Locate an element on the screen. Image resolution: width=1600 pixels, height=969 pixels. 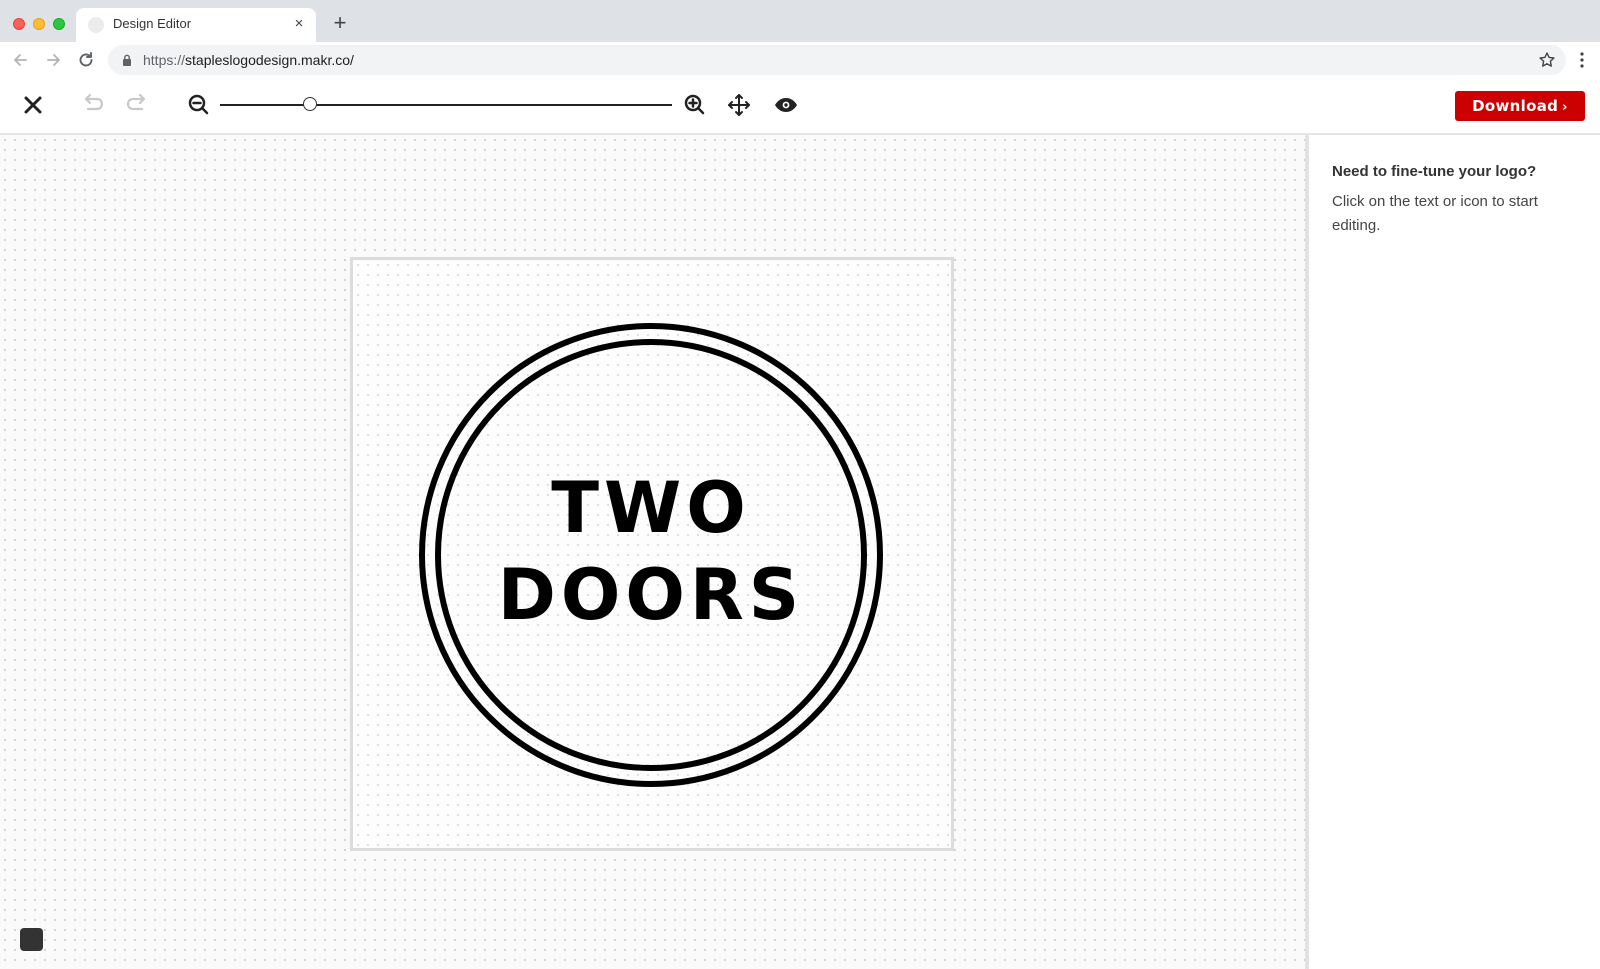
close-icon is located at coordinates (33, 105).